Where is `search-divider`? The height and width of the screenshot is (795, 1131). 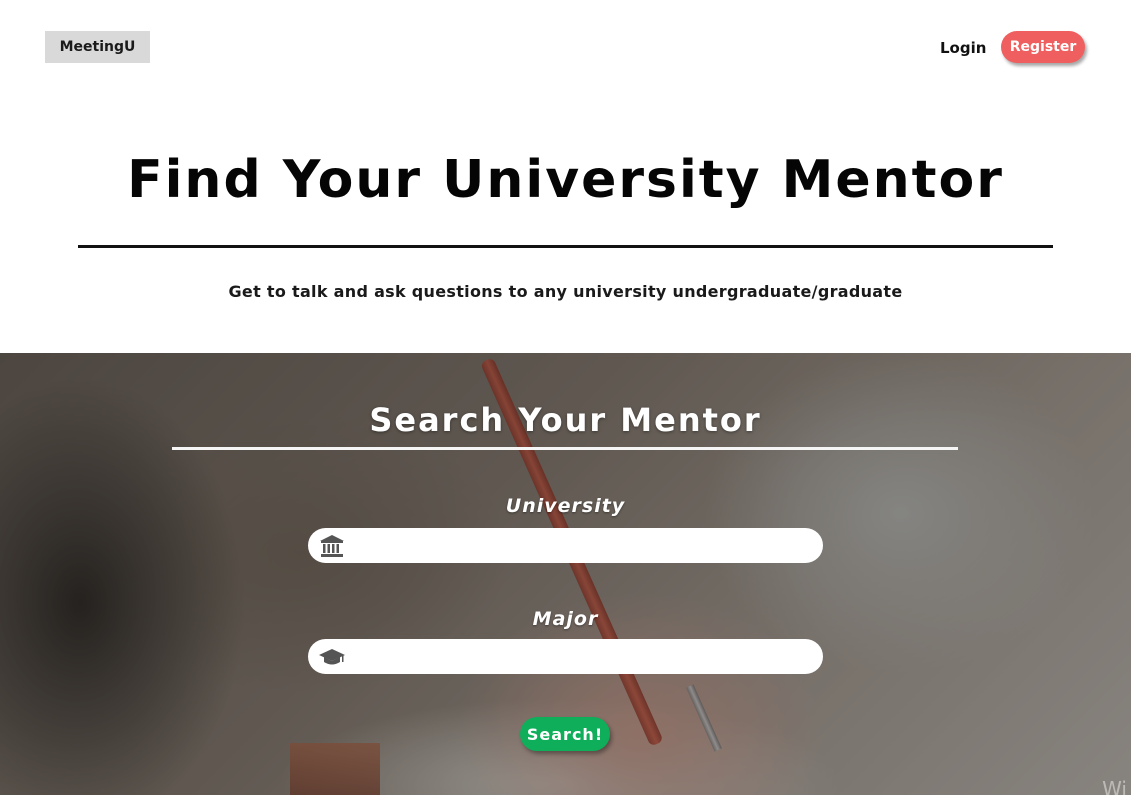
search-divider is located at coordinates (565, 448).